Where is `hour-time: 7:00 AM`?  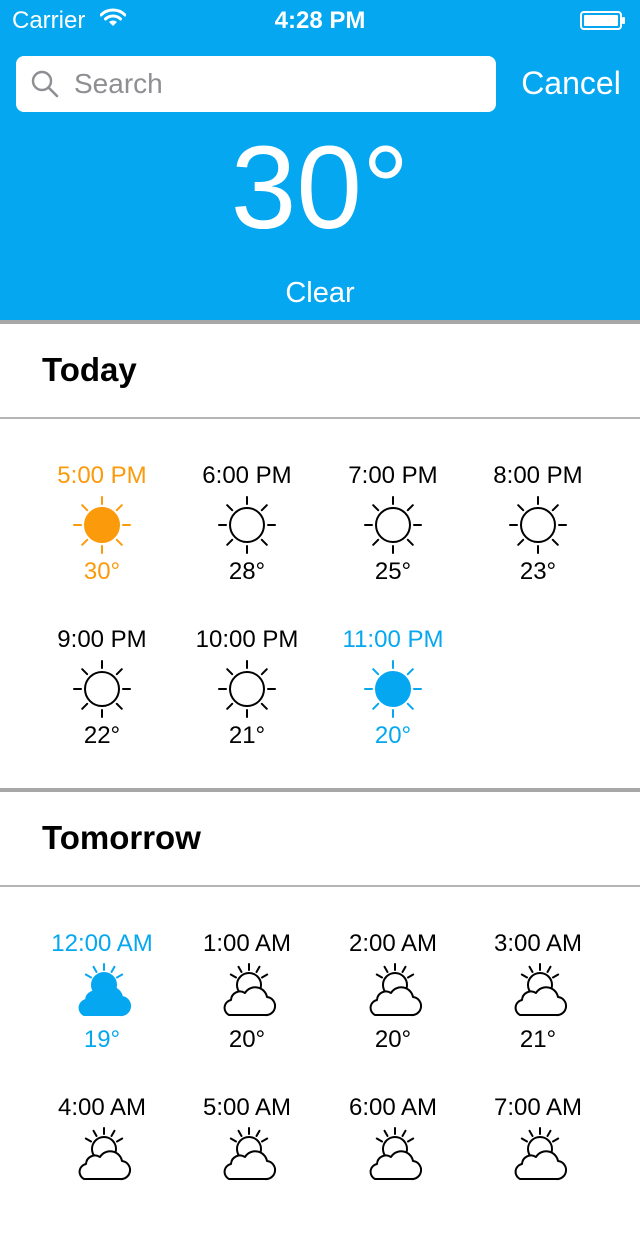 hour-time: 7:00 AM is located at coordinates (538, 1107).